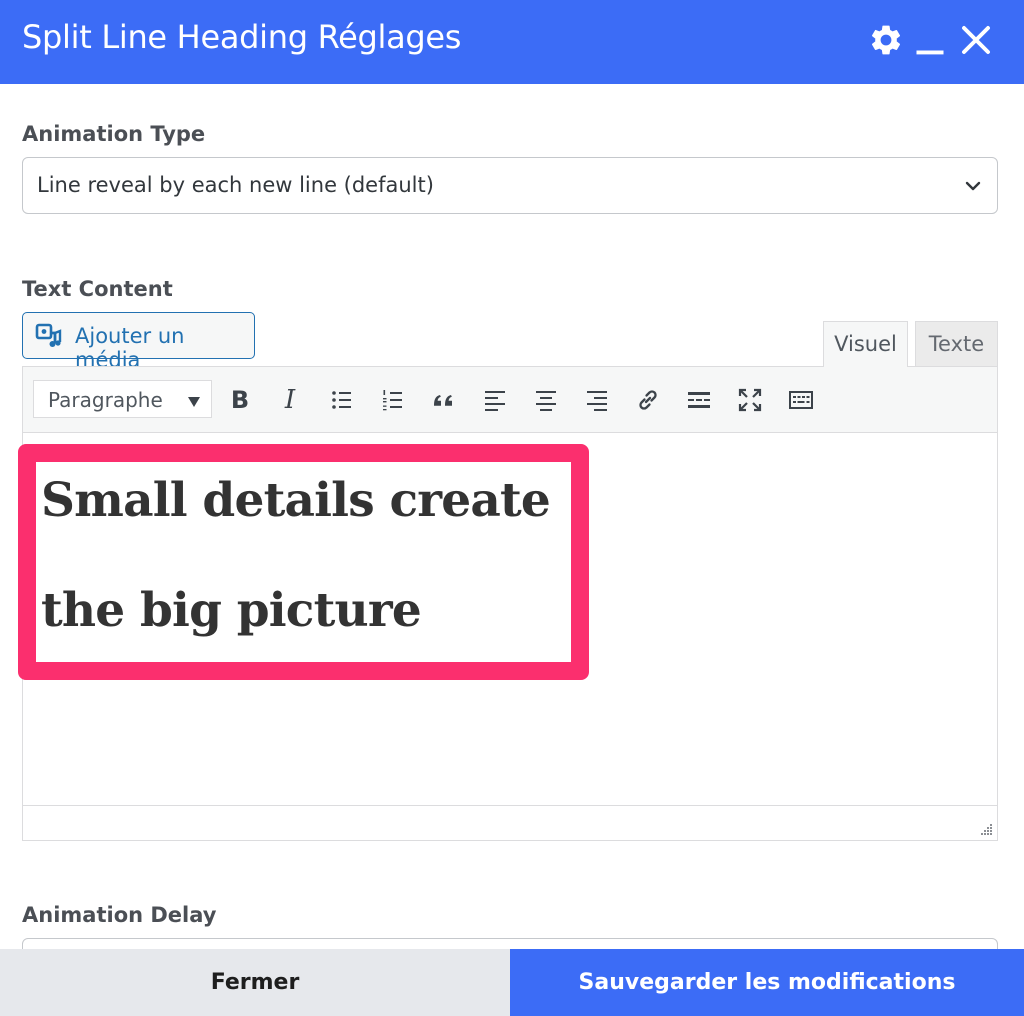 The height and width of the screenshot is (1016, 1024). Describe the element at coordinates (255, 982) in the screenshot. I see `close-button: Fermer` at that location.